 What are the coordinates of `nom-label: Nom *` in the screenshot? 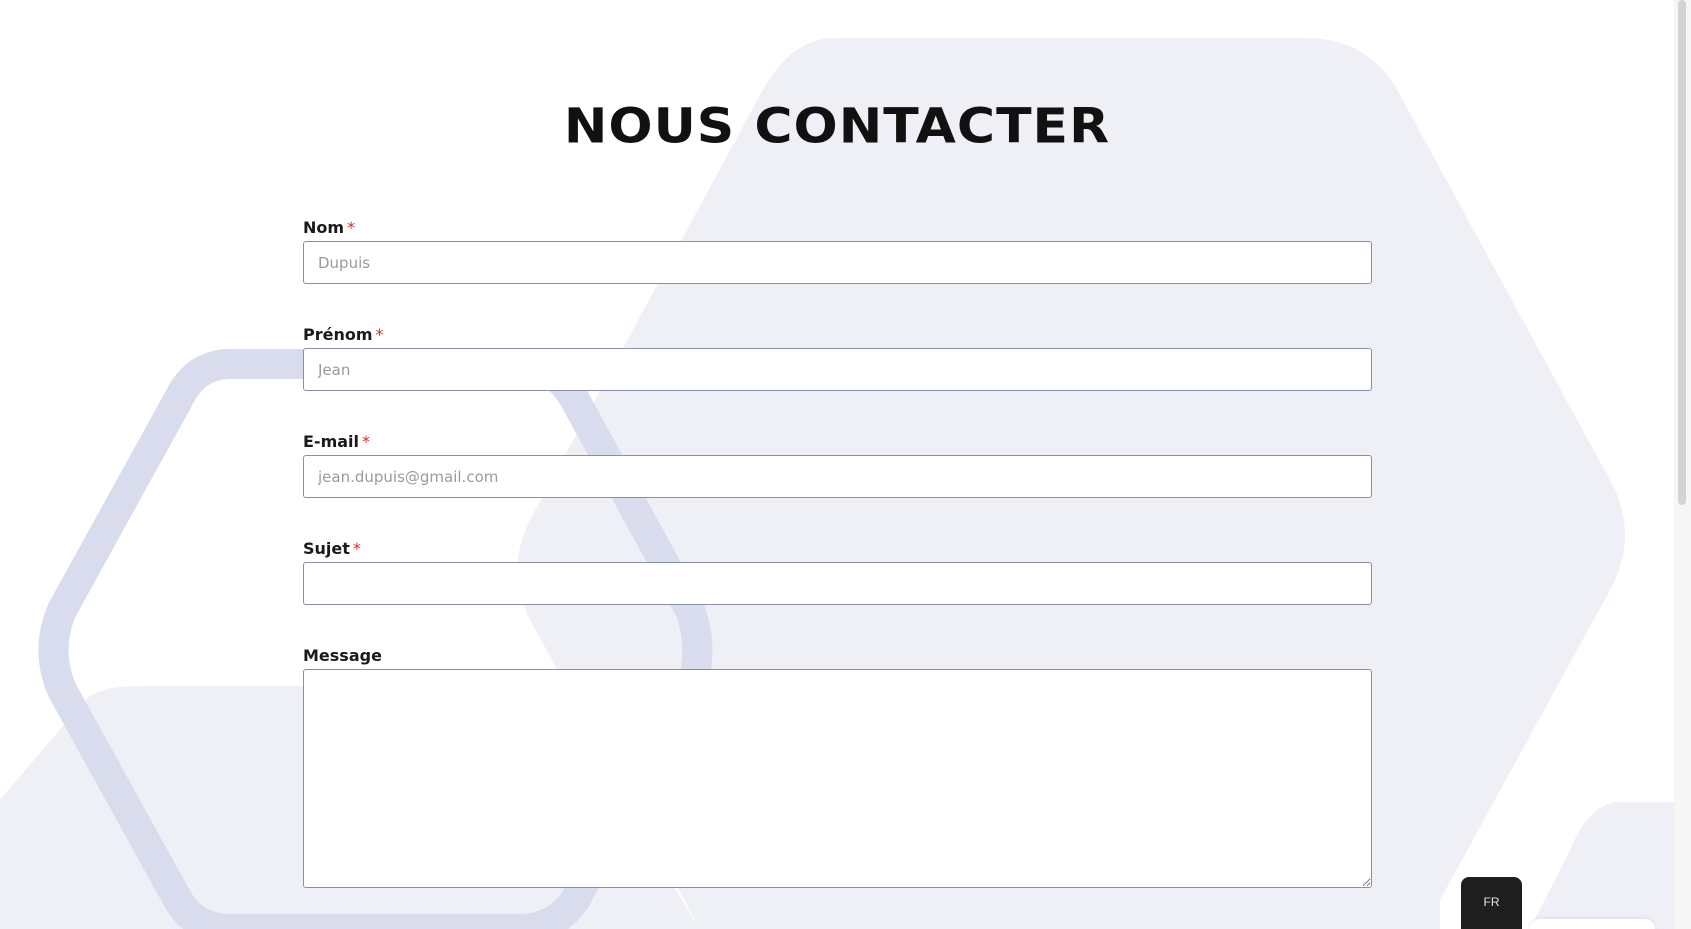 It's located at (837, 228).